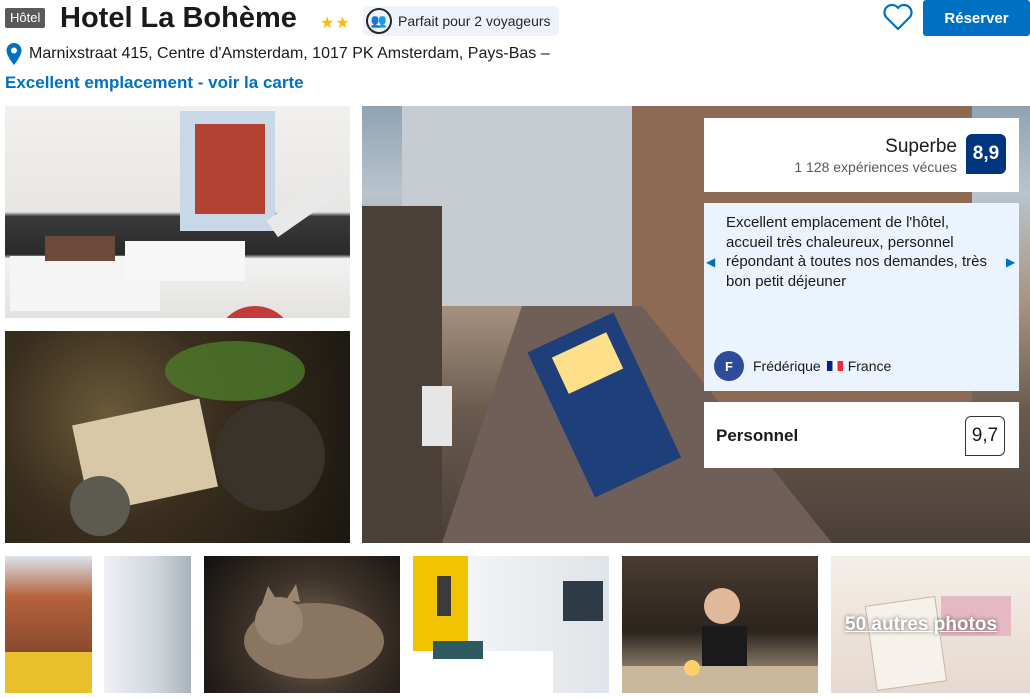 This screenshot has width=1030, height=698. What do you see at coordinates (508, 634) in the screenshot?
I see `bedroom-illustration` at bounding box center [508, 634].